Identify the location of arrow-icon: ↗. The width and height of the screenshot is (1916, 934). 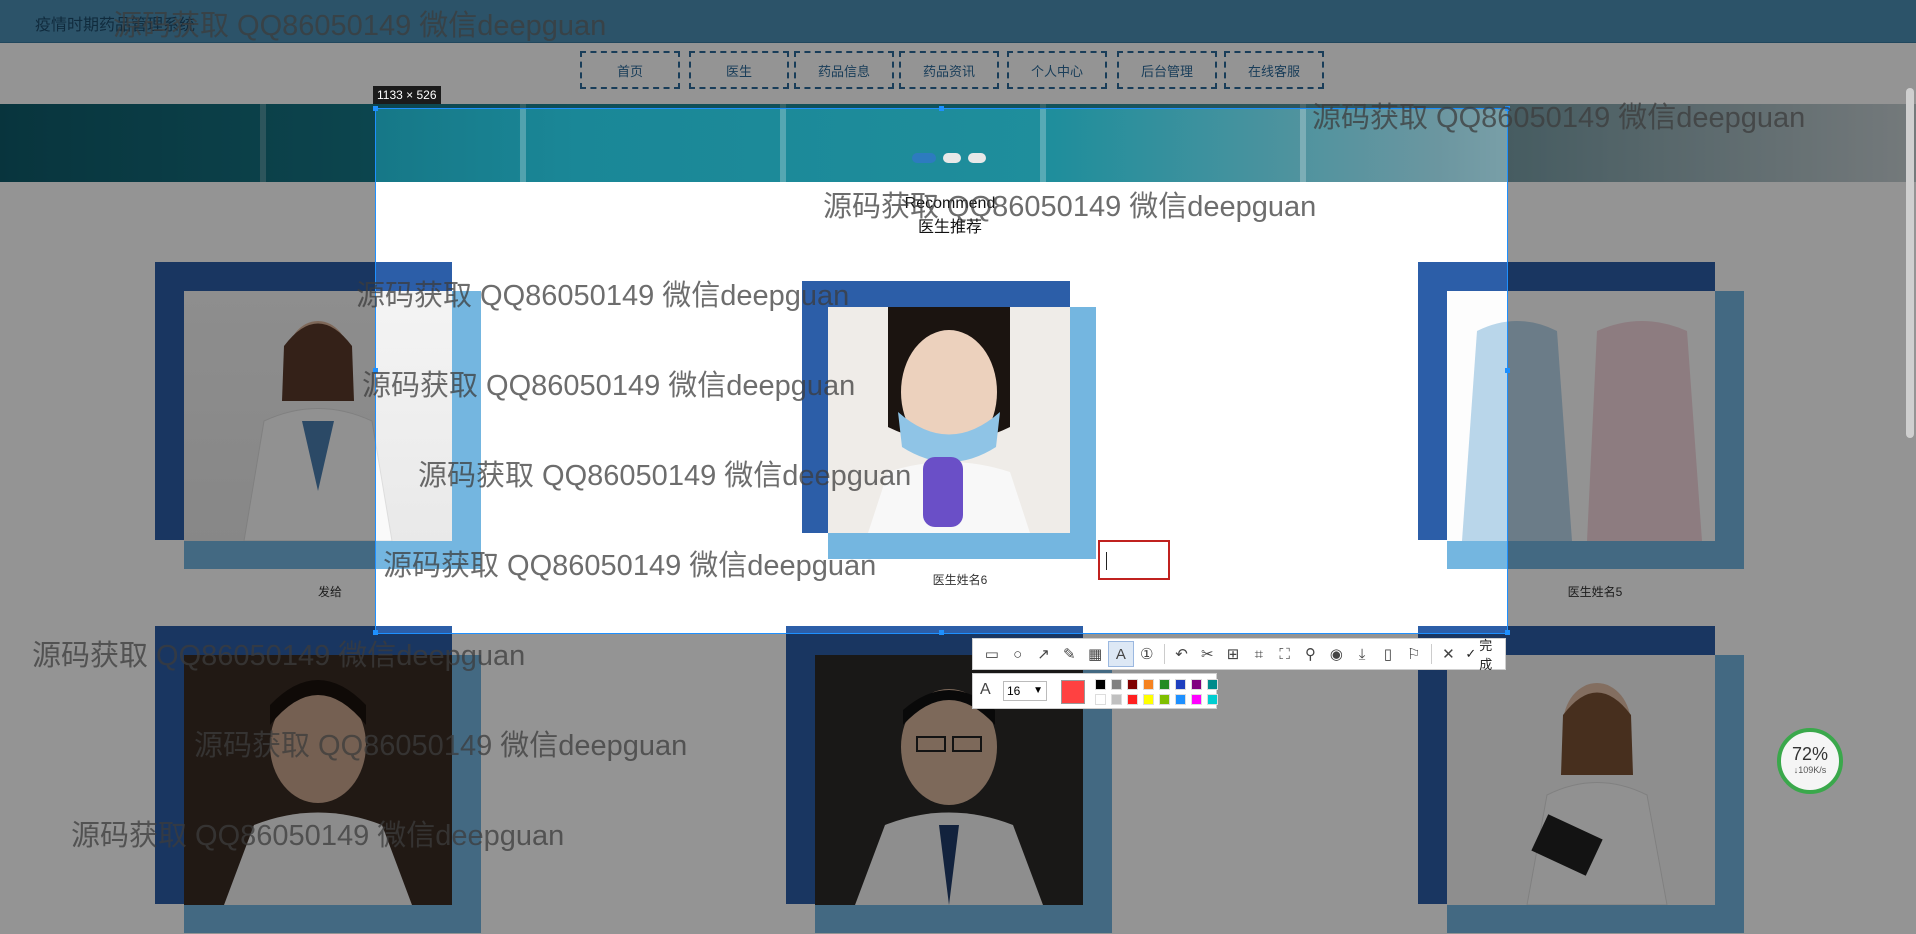
(1044, 654).